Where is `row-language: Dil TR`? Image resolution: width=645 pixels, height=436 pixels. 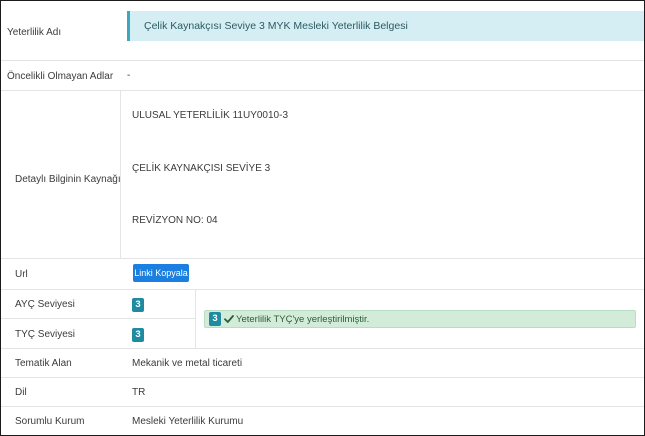 row-language: Dil TR is located at coordinates (322, 392).